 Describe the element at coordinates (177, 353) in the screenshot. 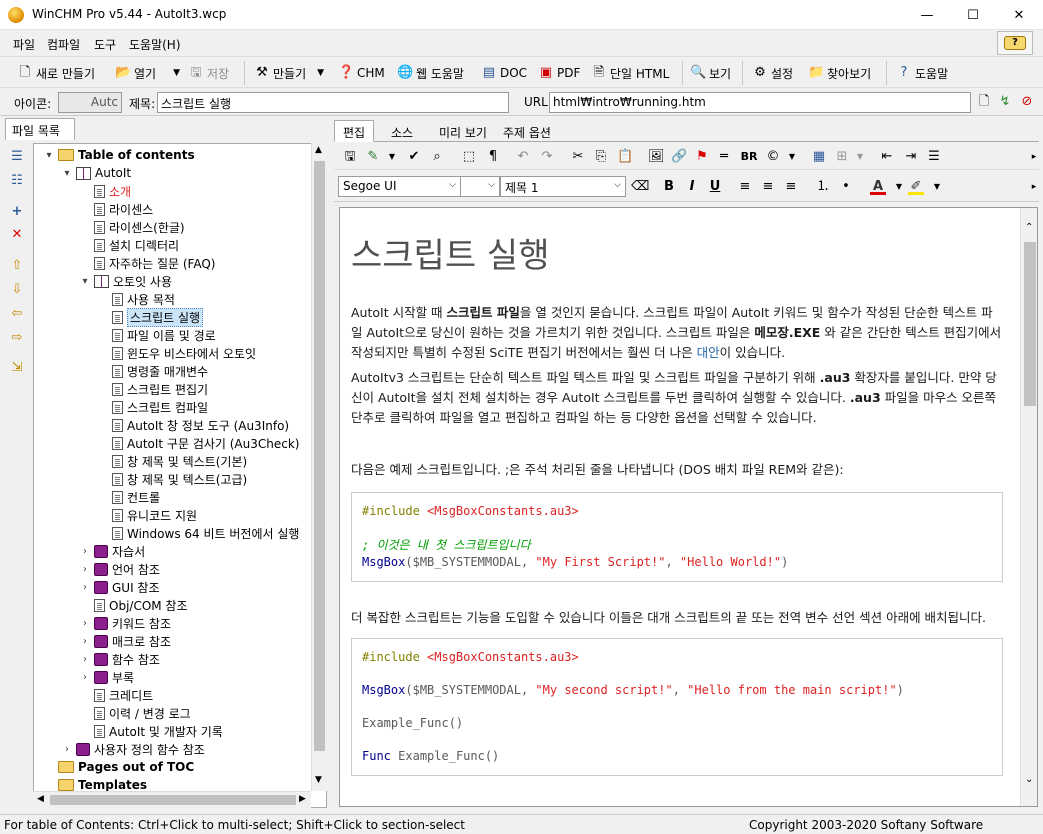

I see `tree-item: 윈도우 비스타에서 오토잇` at that location.